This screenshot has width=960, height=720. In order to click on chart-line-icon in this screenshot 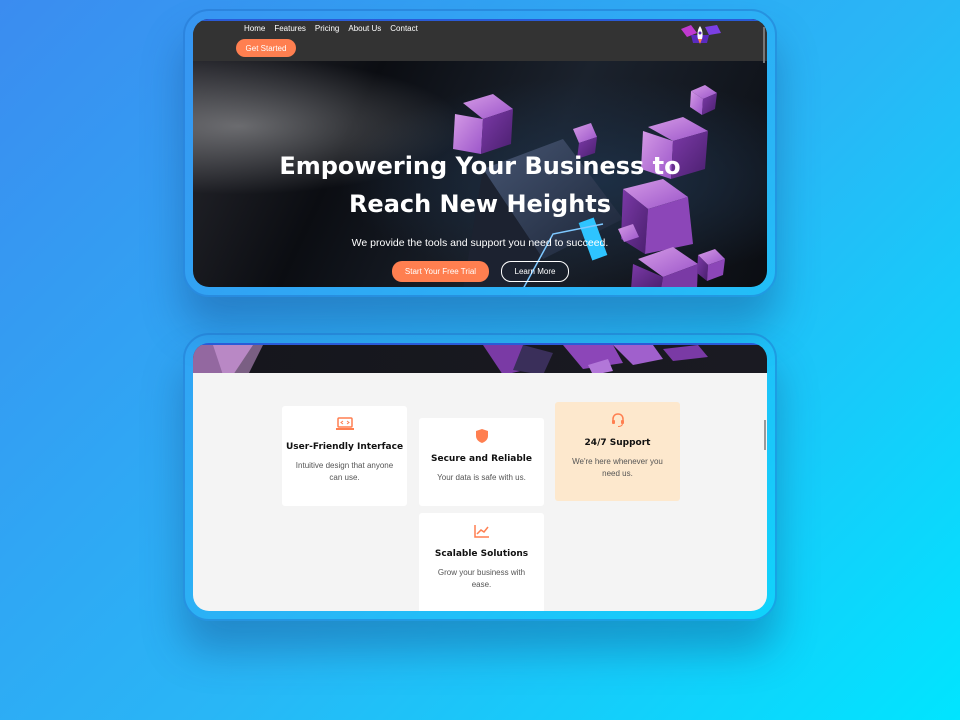, I will do `click(481, 531)`.